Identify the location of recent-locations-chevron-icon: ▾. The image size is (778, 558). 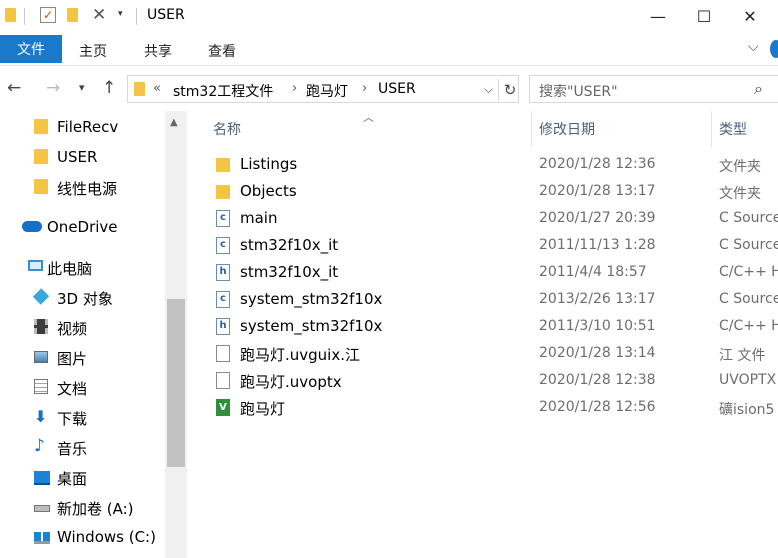
(82, 87).